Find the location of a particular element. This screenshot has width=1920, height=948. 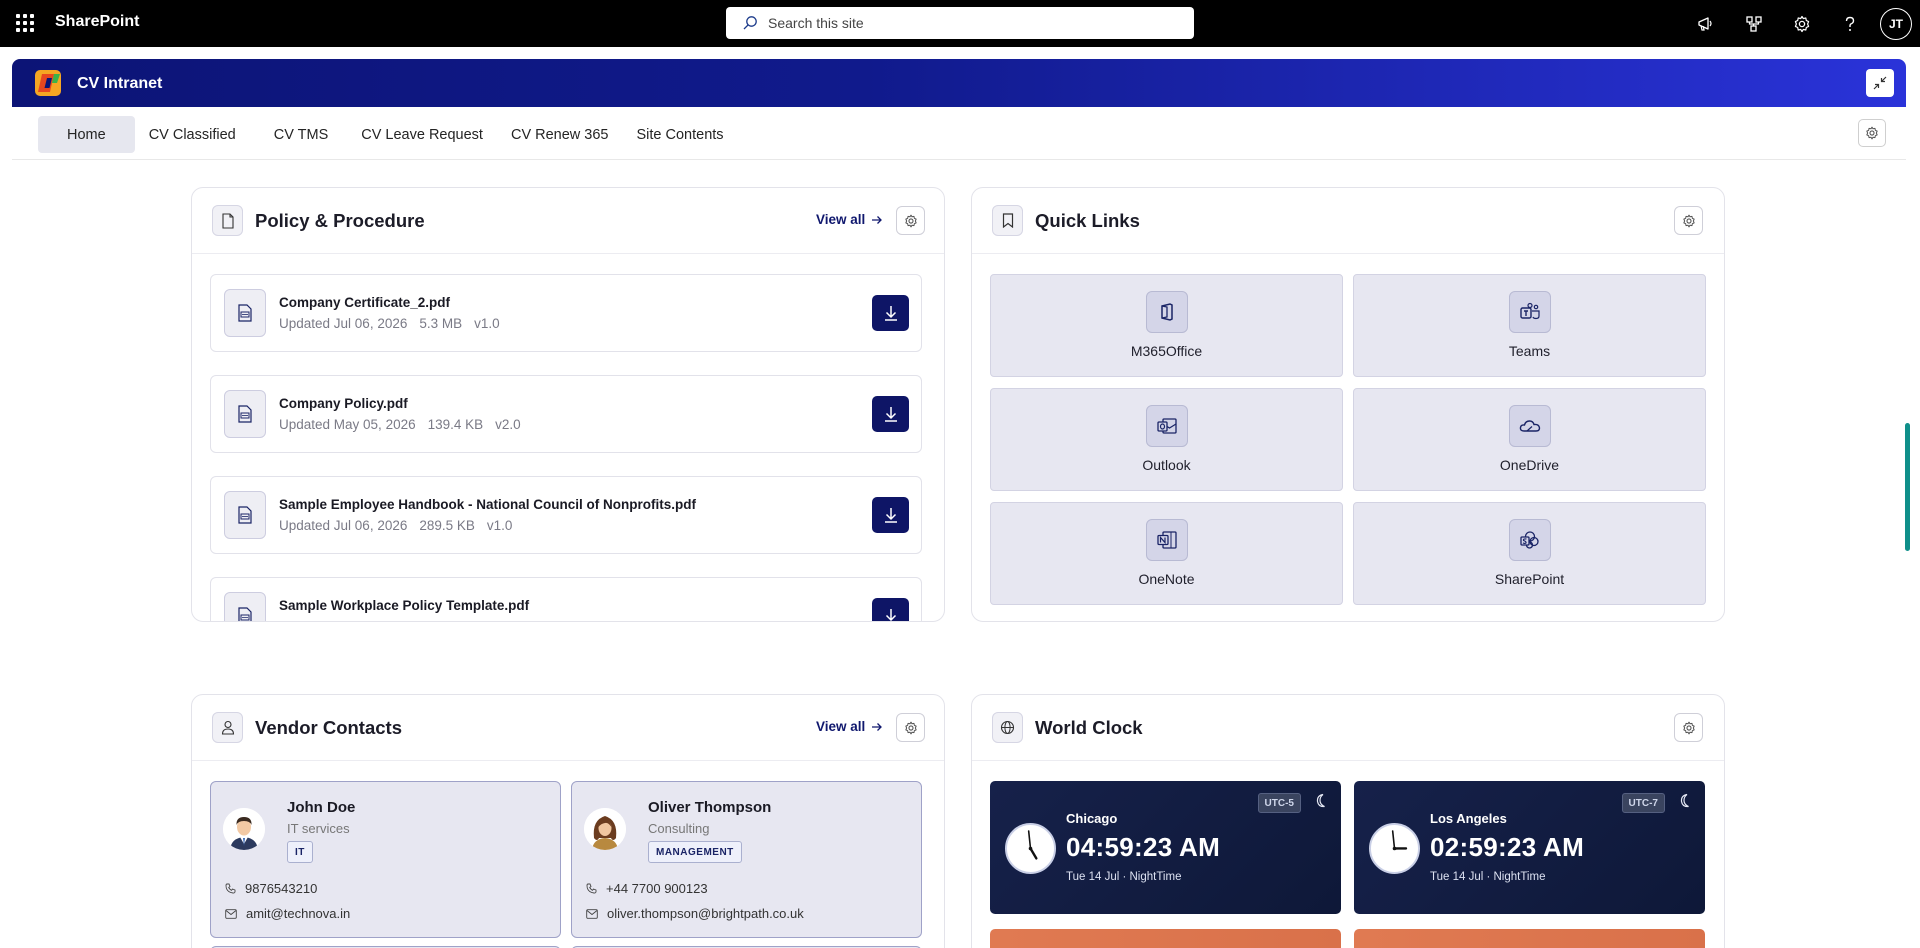

quick-link-onenote: OneNote is located at coordinates (1166, 553).